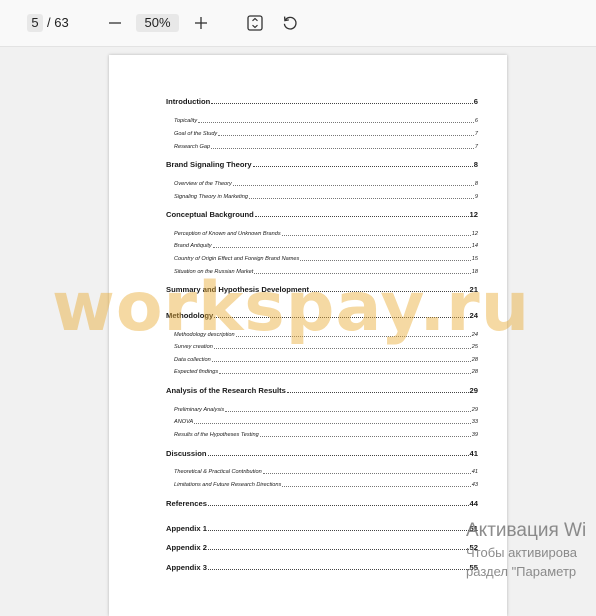  I want to click on toc-entry: Research Gap 7, so click(326, 147).